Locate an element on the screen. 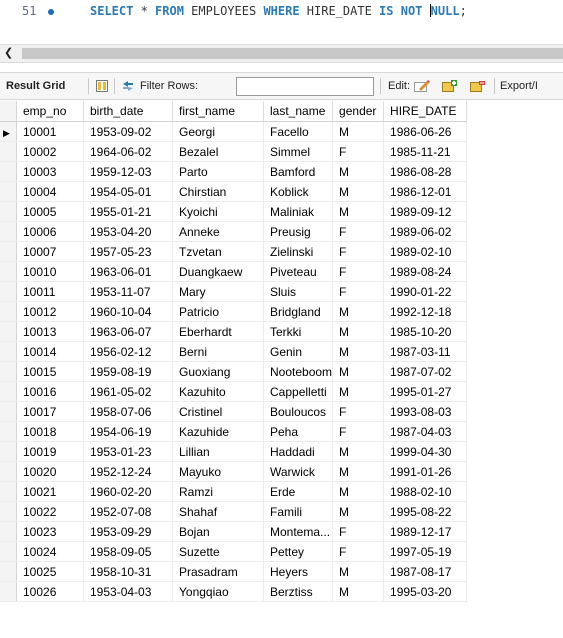  table-cell: 10004 is located at coordinates (50, 191).